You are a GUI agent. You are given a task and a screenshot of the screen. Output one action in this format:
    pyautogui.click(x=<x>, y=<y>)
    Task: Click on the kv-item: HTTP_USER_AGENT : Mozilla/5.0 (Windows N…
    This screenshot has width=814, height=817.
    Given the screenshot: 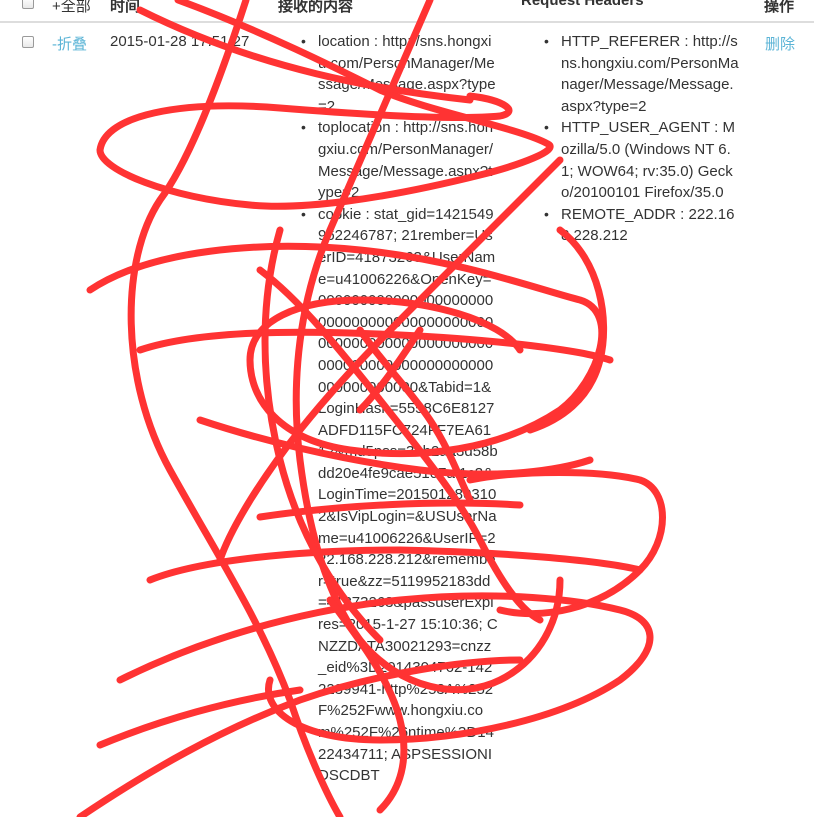 What is the action you would take?
    pyautogui.click(x=642, y=160)
    